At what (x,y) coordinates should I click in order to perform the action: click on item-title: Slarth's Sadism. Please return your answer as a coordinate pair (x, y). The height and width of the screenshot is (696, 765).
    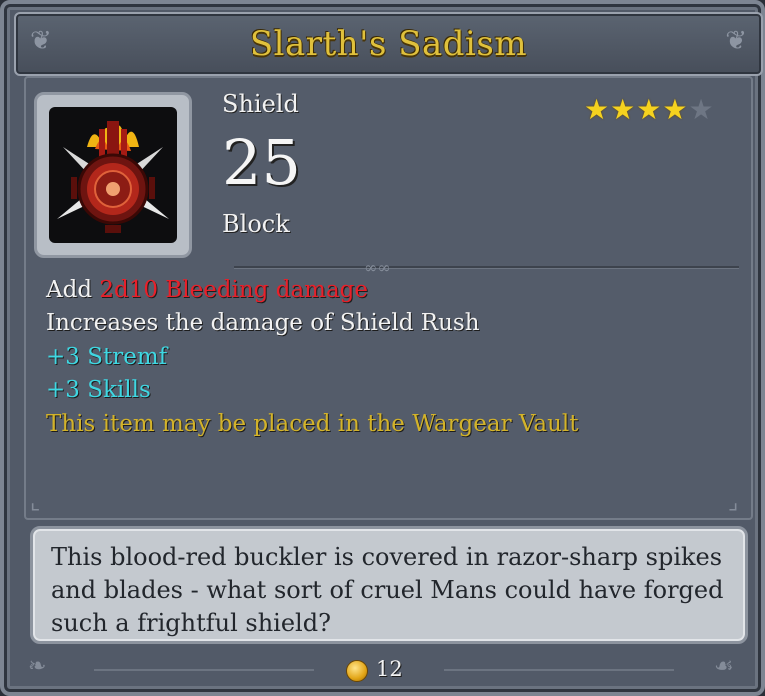
    Looking at the image, I should click on (388, 44).